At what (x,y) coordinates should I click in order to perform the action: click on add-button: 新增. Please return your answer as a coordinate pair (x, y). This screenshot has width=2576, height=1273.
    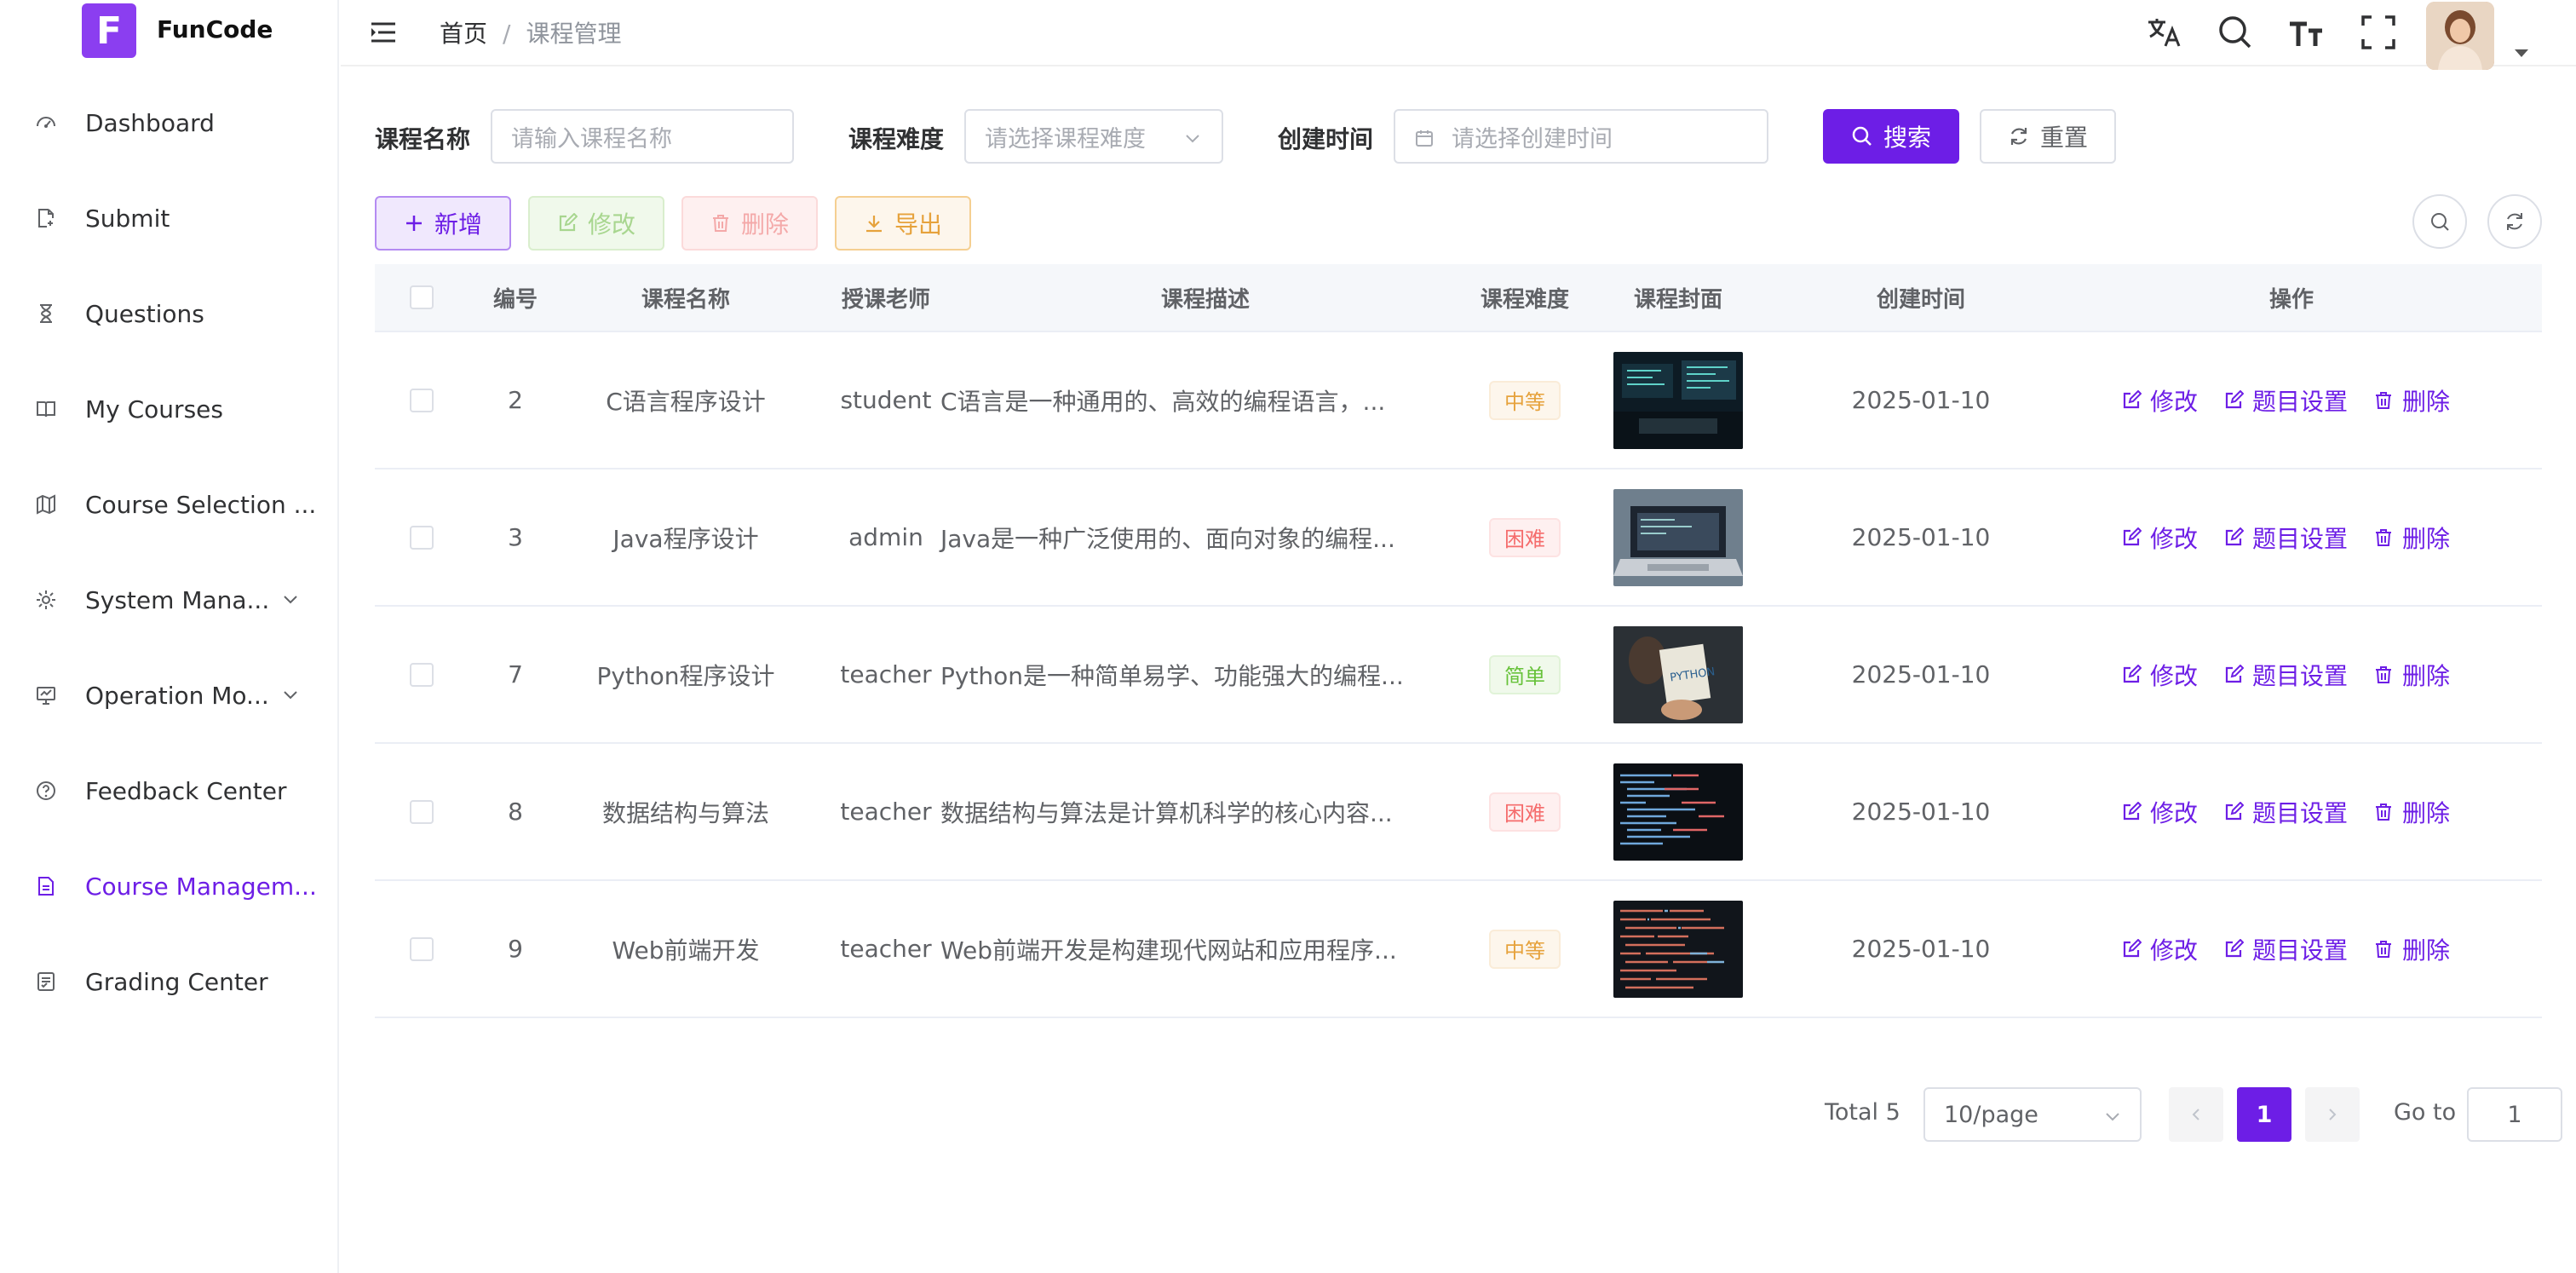
    Looking at the image, I should click on (443, 223).